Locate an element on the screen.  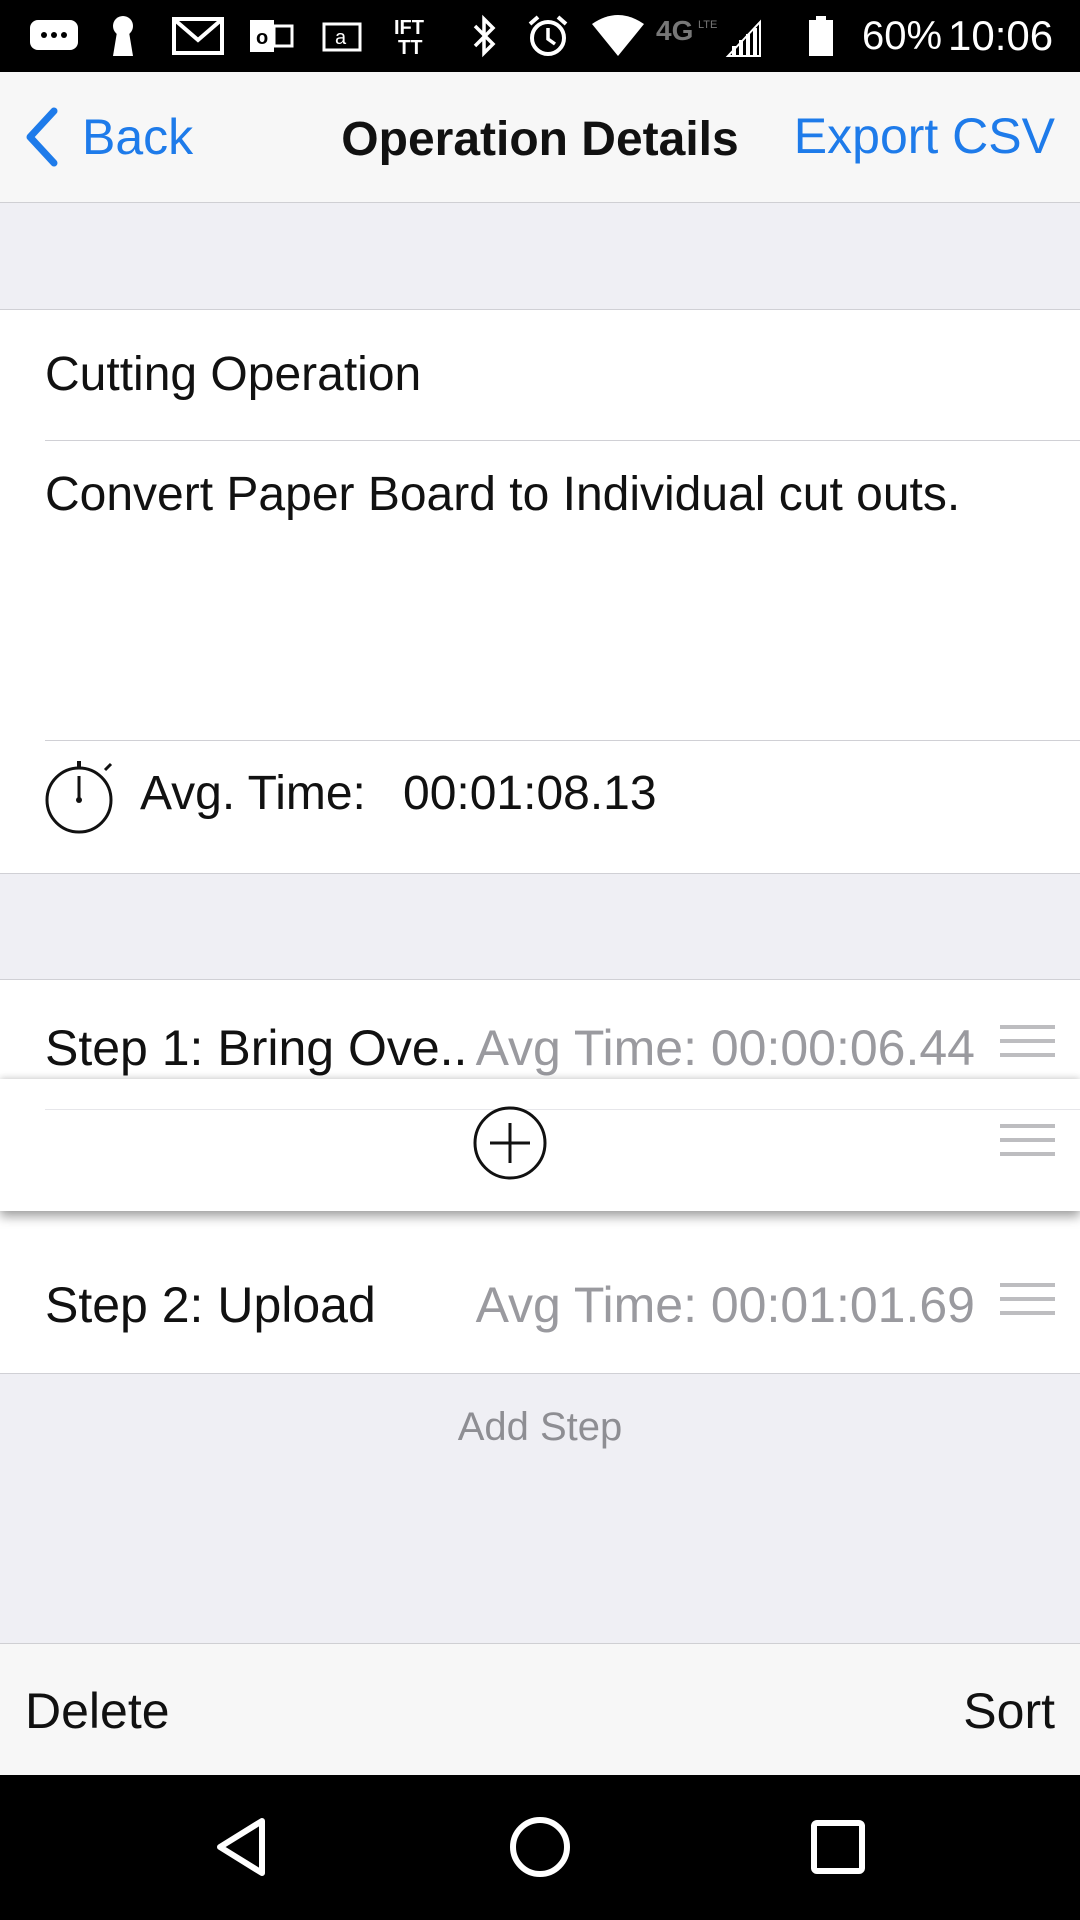
insert-step-row is located at coordinates (540, 1145).